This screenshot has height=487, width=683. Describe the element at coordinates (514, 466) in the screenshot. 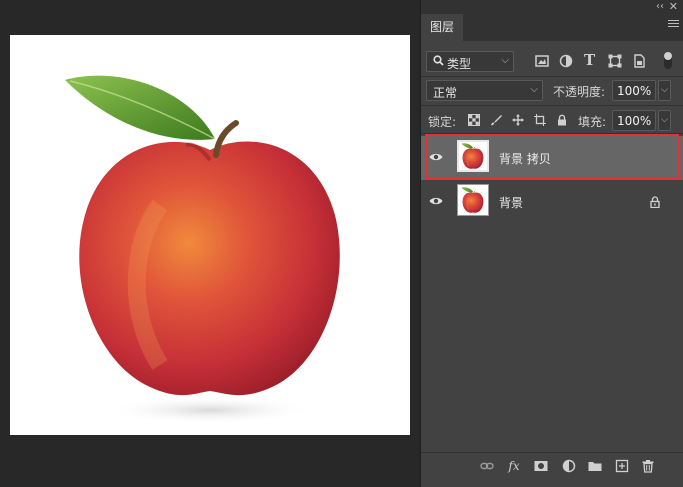

I see `fx-icon: fx` at that location.